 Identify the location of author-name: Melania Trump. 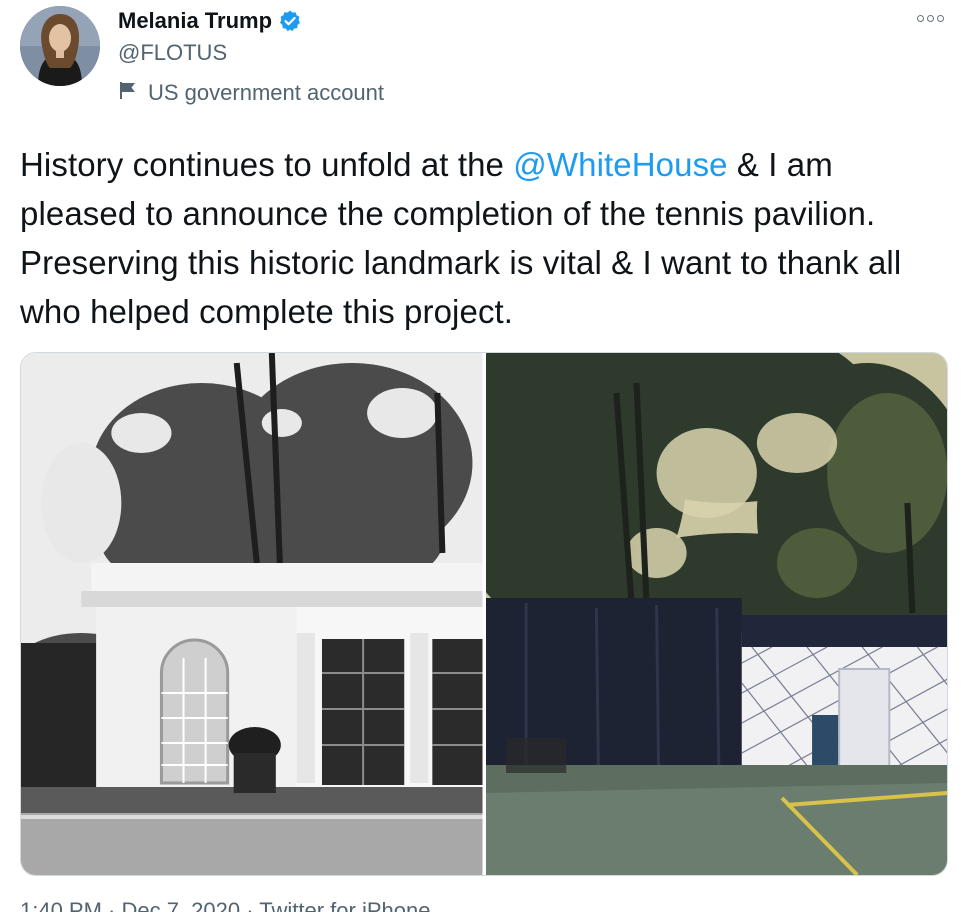
(210, 21).